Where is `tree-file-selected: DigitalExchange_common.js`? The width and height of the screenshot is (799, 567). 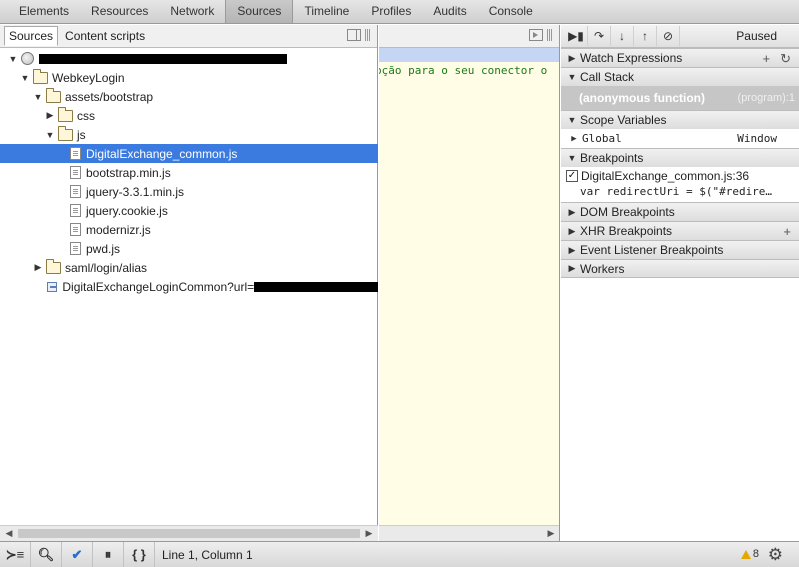
tree-file-selected: DigitalExchange_common.js is located at coordinates (189, 153).